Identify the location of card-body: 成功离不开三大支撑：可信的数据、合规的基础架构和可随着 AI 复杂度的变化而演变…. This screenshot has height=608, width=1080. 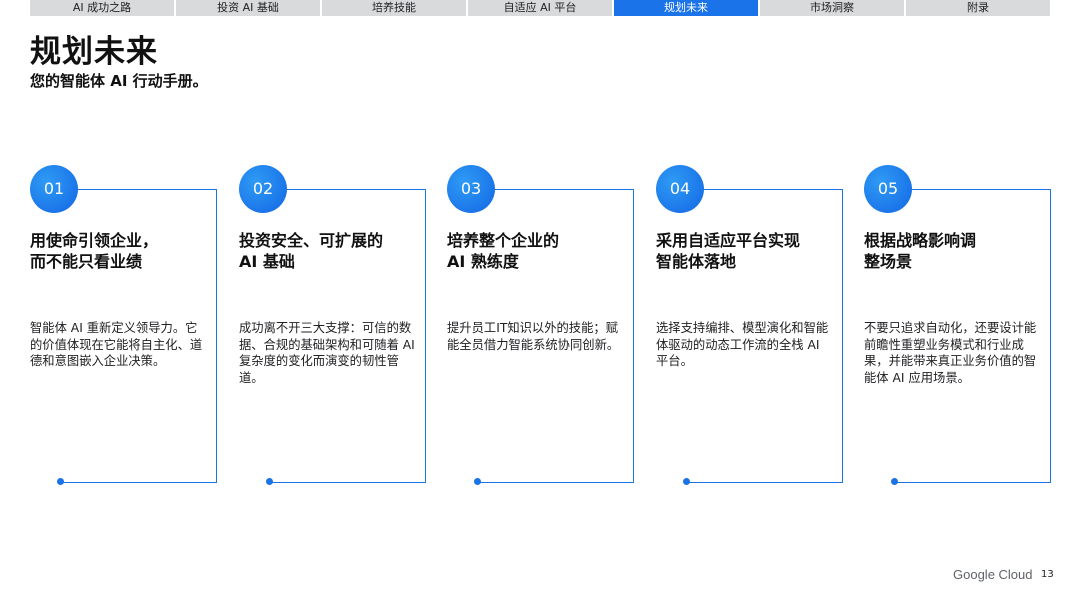
(327, 353).